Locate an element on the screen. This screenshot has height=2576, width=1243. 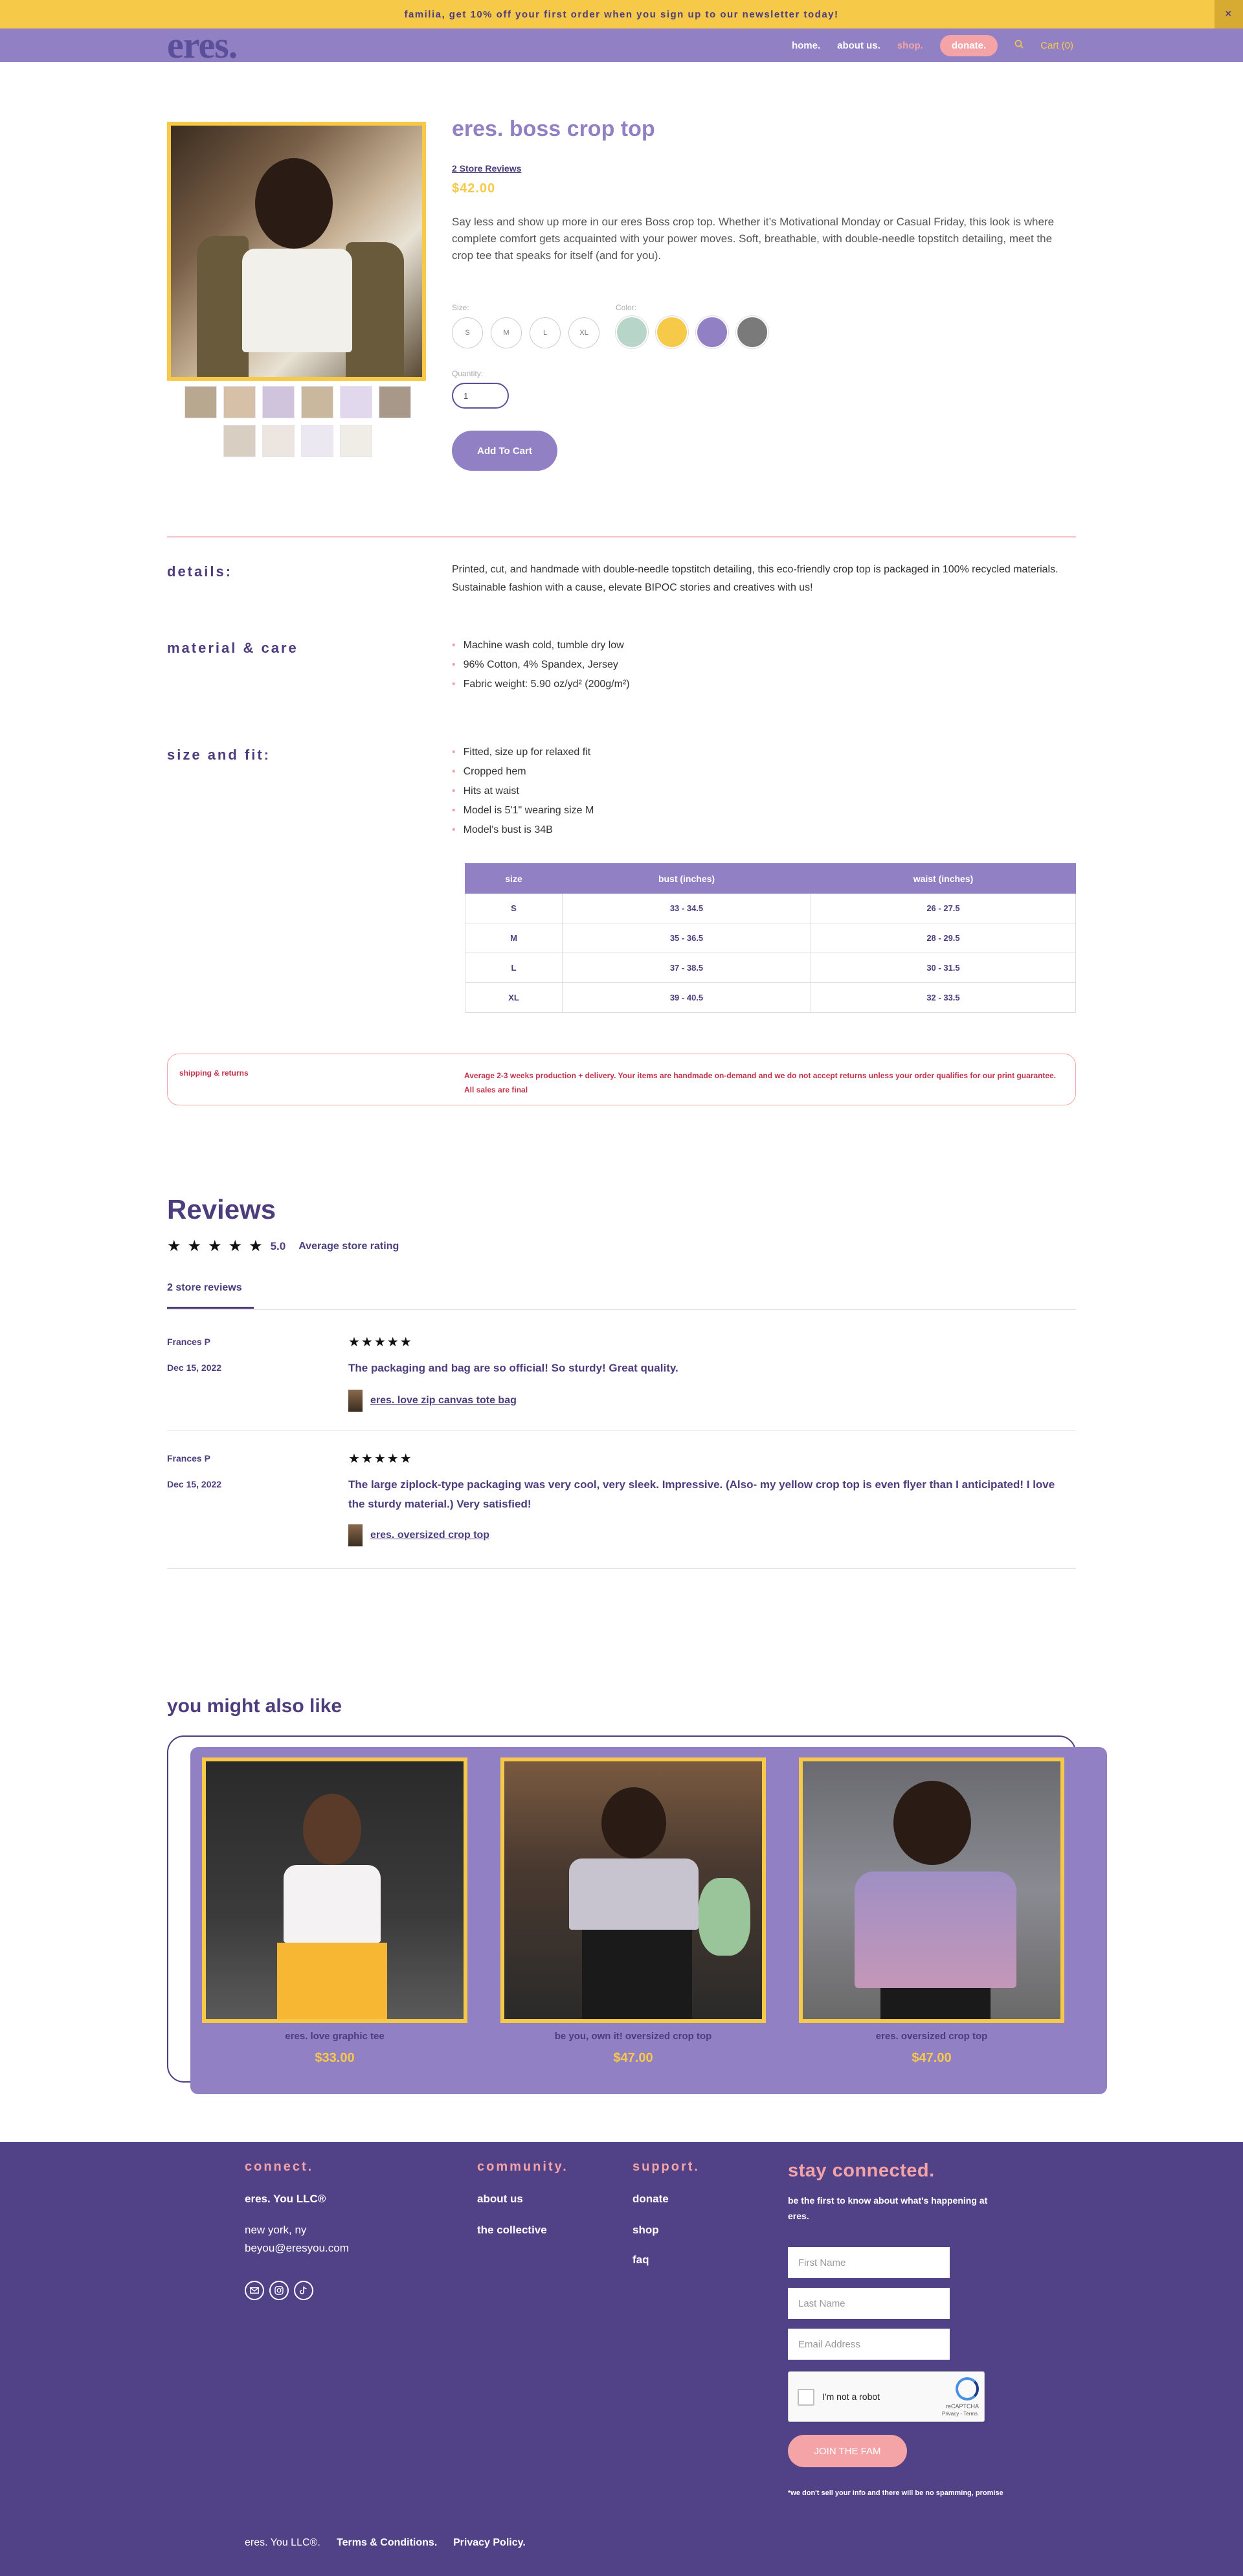
location: new york, ny is located at coordinates (276, 2230).